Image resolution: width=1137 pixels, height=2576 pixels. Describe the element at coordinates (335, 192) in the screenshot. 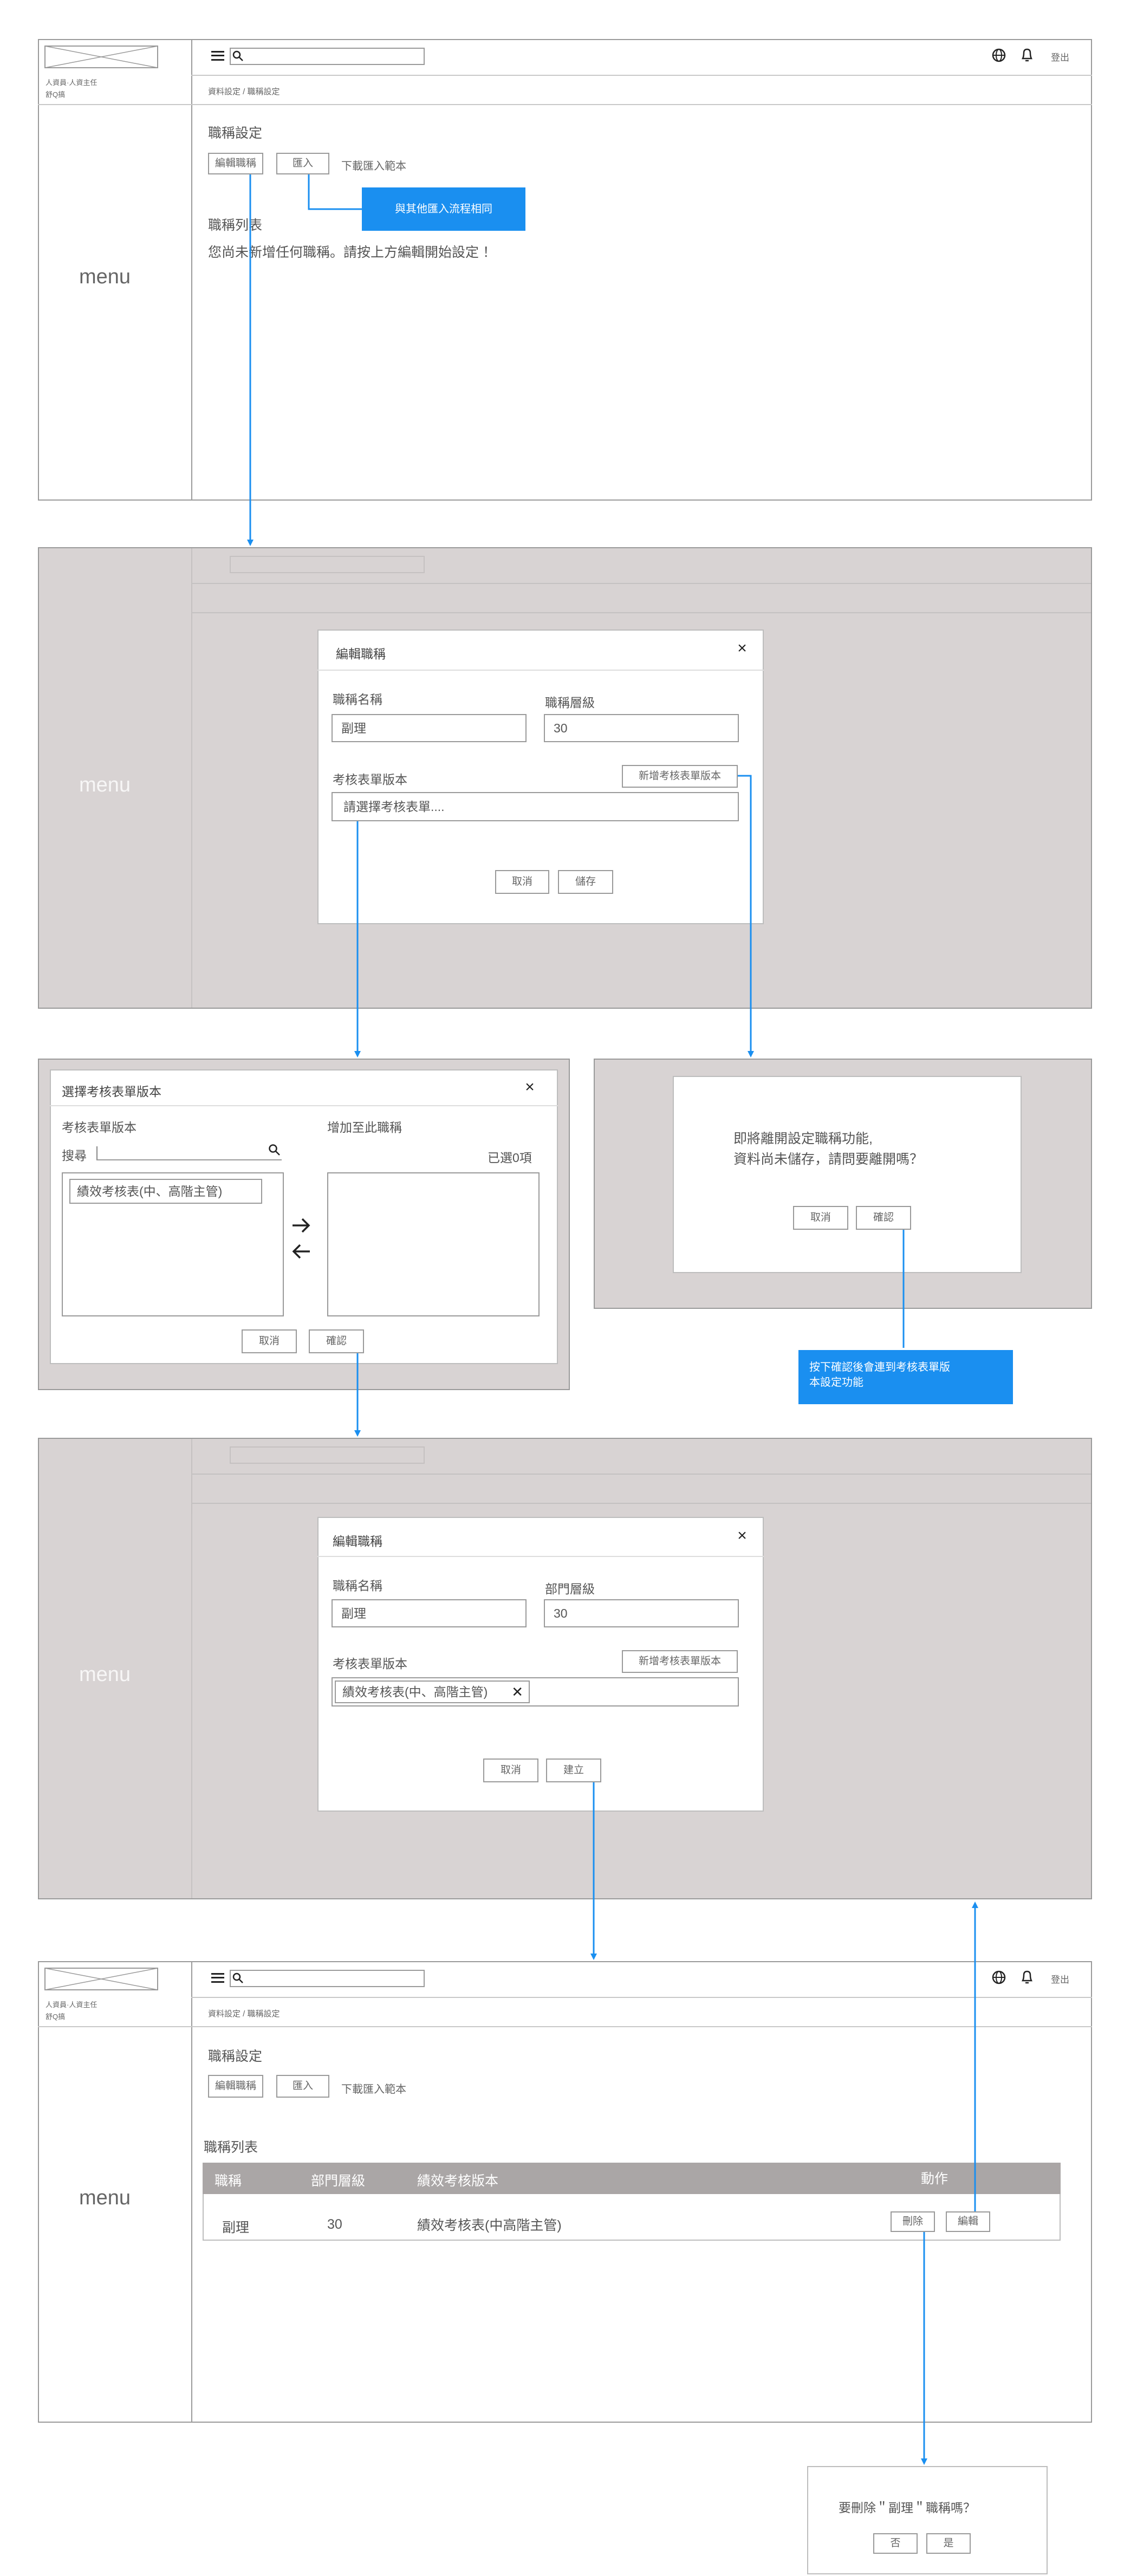

I see `arrow-import-to-note` at that location.